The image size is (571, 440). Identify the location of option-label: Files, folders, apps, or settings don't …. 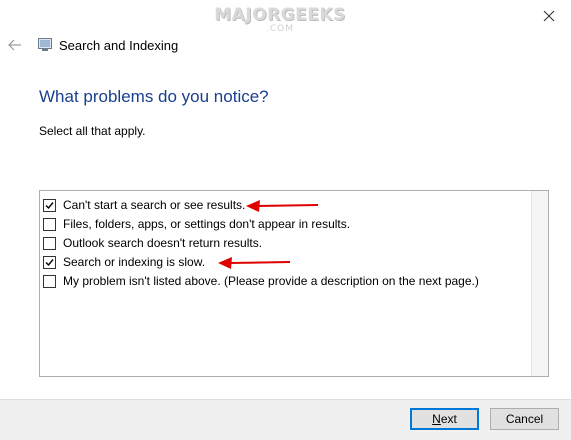
(207, 224).